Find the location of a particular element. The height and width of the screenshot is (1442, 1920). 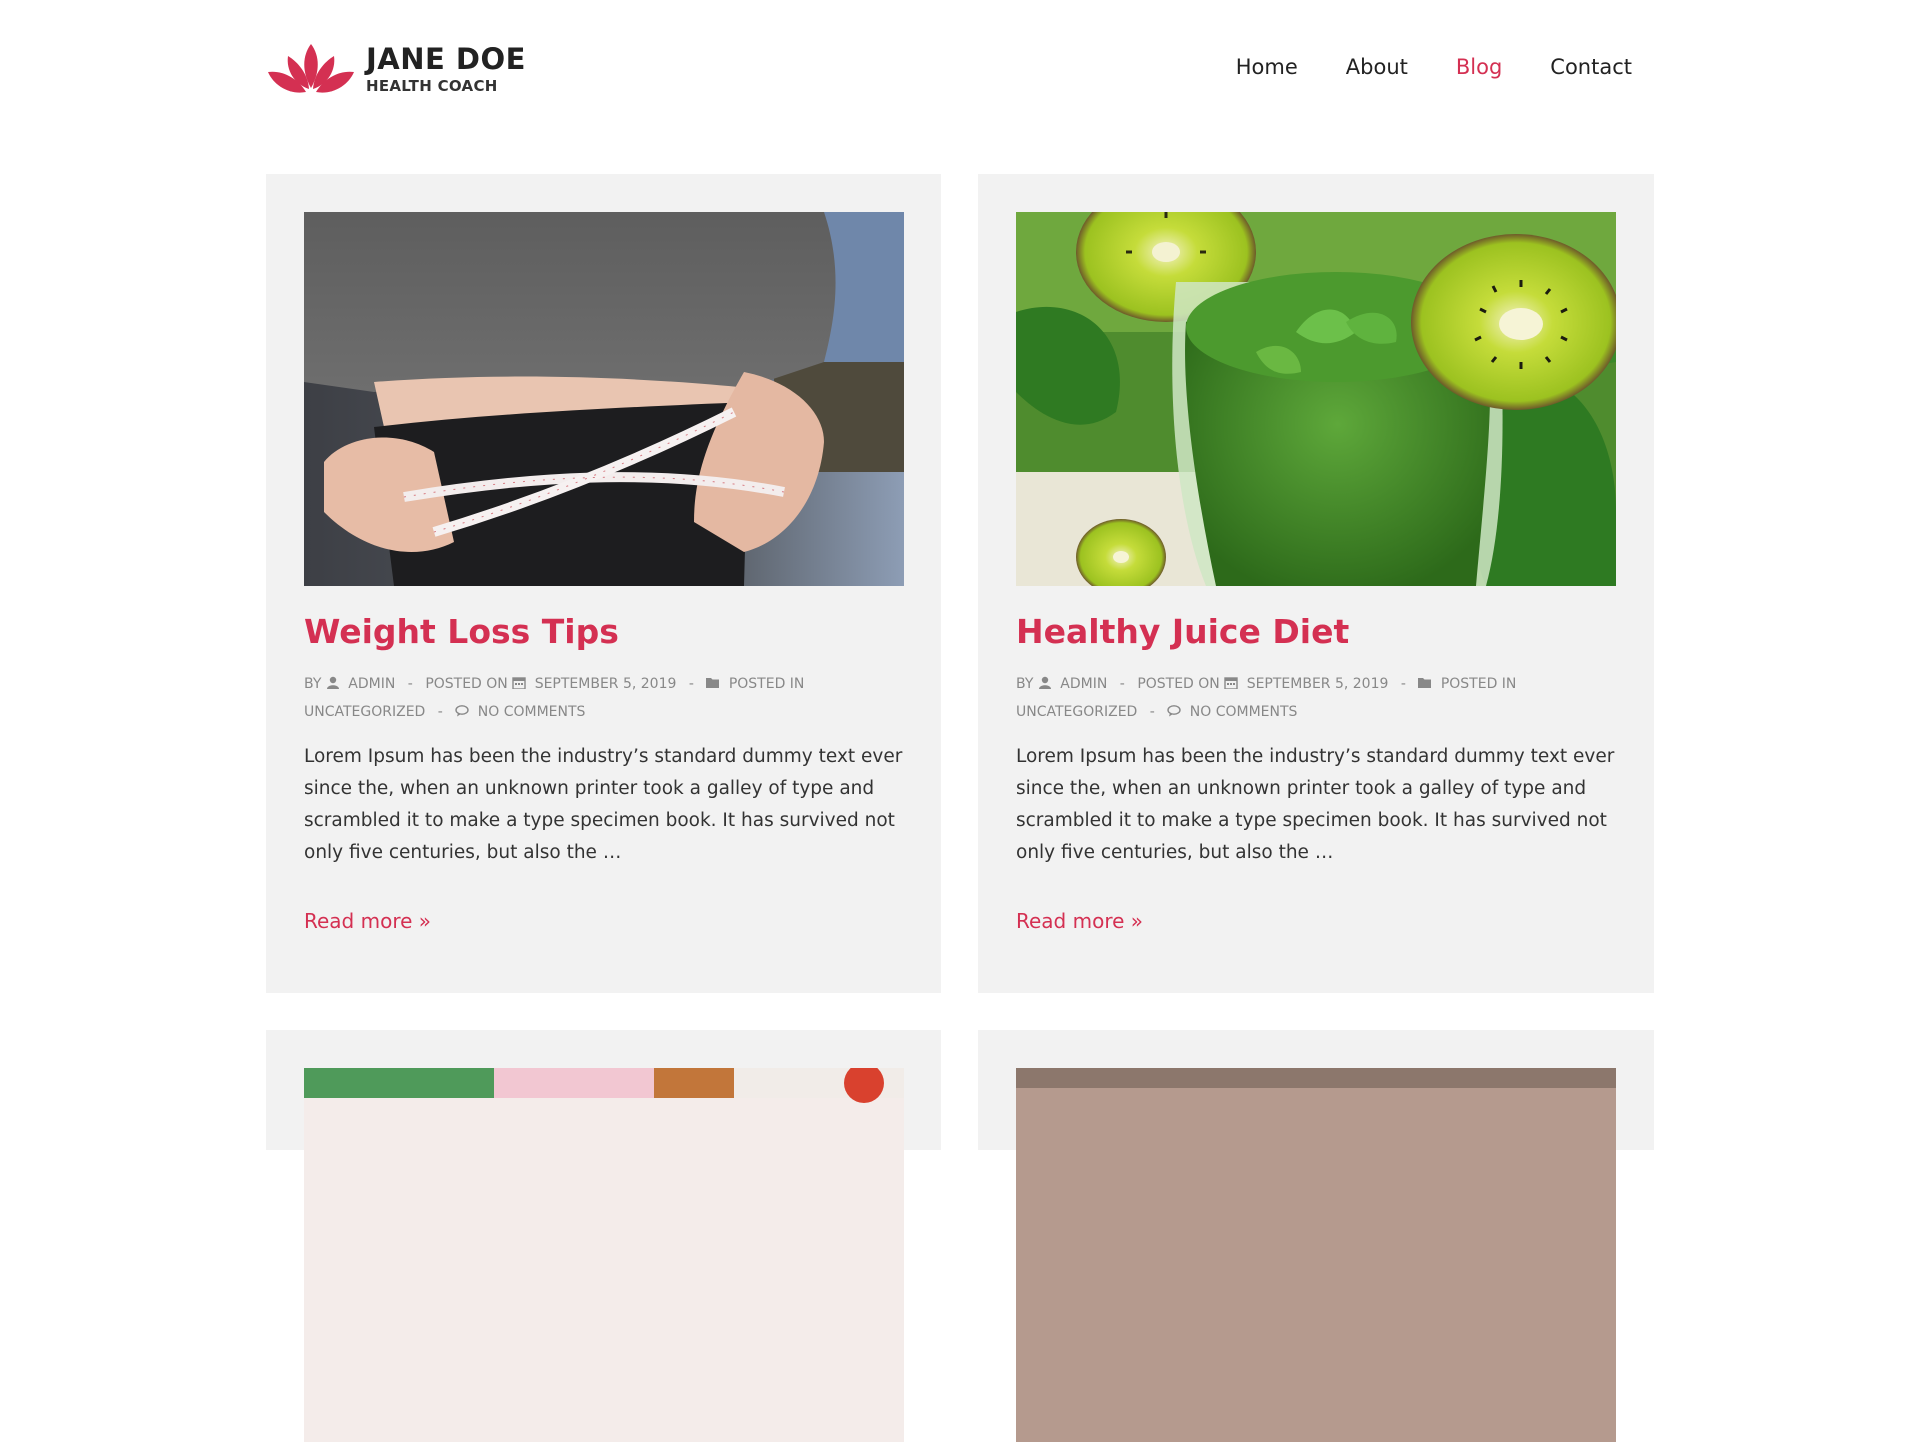

nav-home: Home is located at coordinates (1267, 67).